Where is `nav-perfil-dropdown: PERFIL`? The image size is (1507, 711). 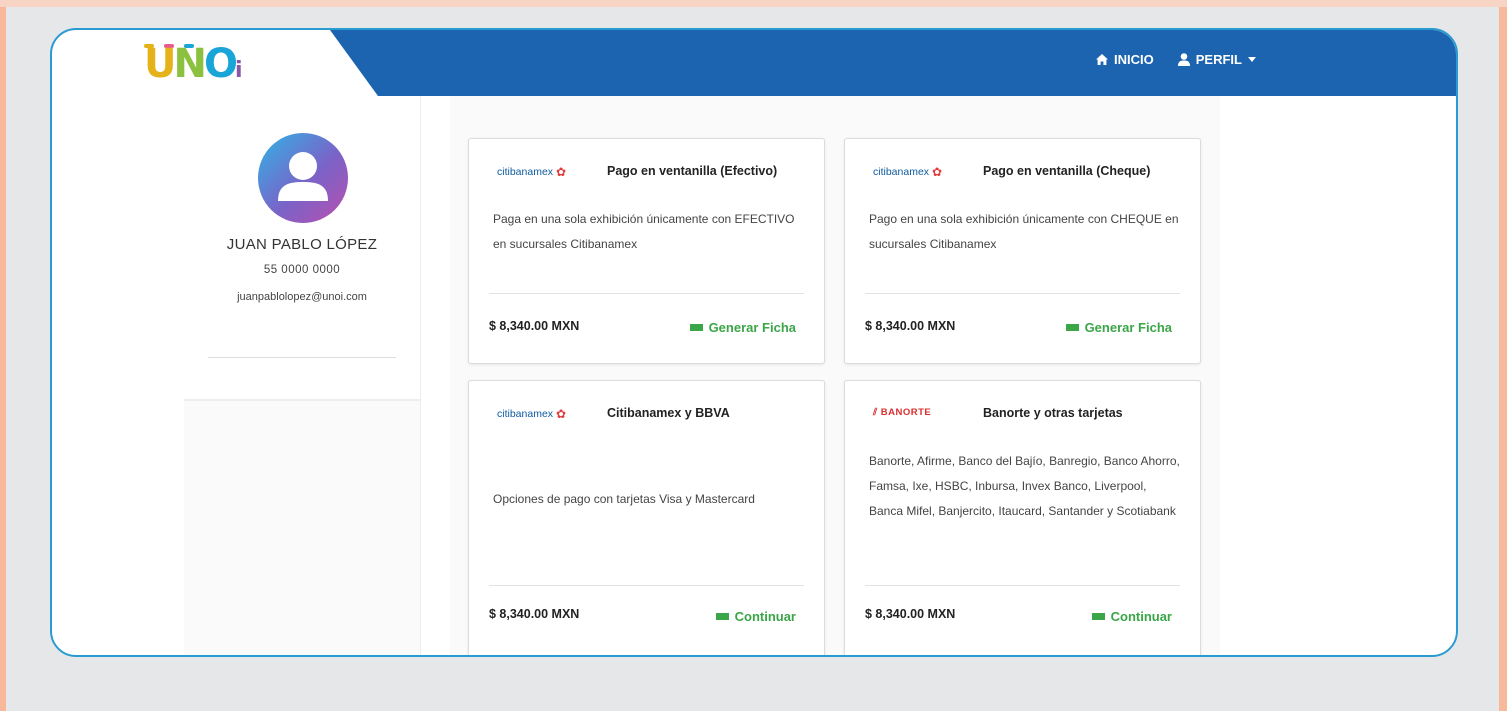 nav-perfil-dropdown: PERFIL is located at coordinates (1216, 59).